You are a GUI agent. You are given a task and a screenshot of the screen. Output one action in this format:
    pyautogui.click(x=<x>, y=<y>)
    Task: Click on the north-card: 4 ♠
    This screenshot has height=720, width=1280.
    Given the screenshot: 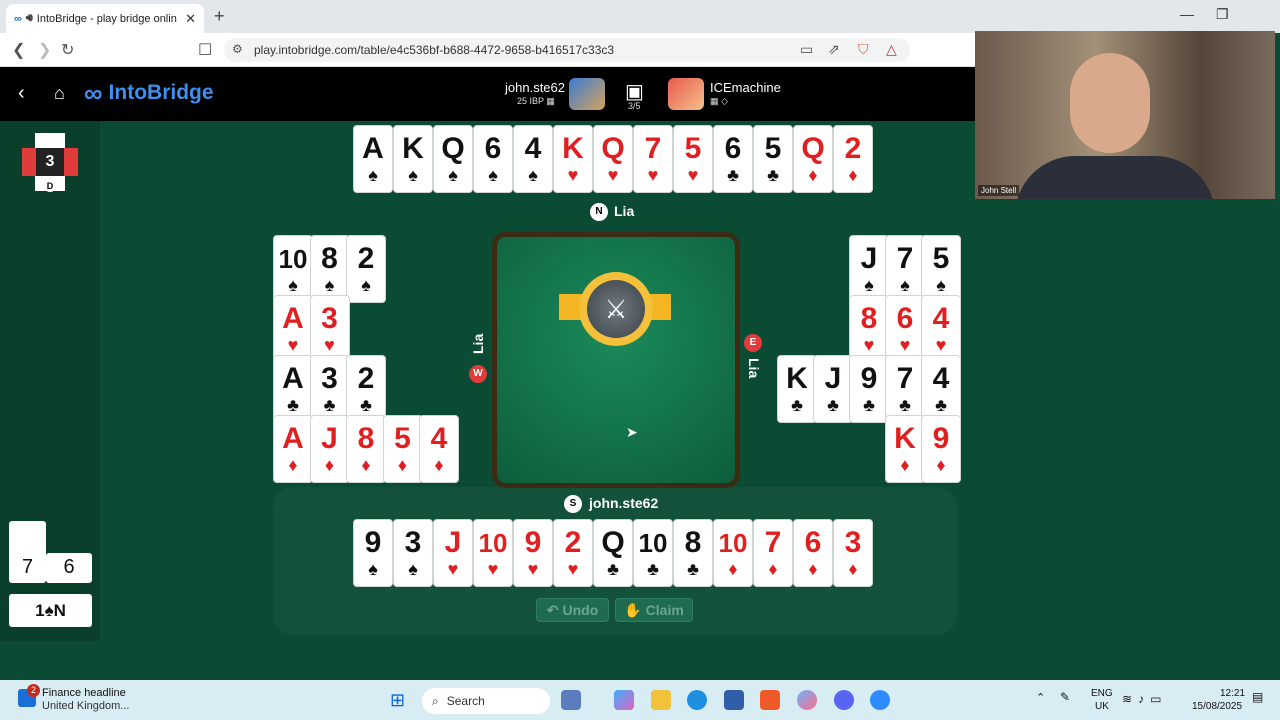 What is the action you would take?
    pyautogui.click(x=533, y=159)
    